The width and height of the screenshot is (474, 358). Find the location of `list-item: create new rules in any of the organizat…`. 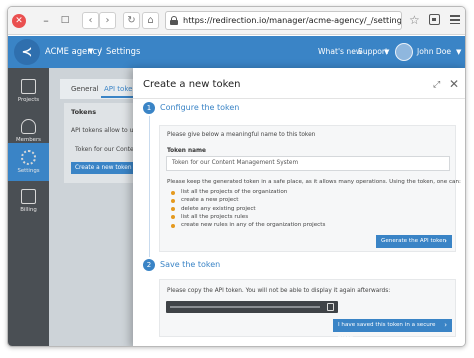

list-item: create new rules in any of the organizat… is located at coordinates (248, 226).